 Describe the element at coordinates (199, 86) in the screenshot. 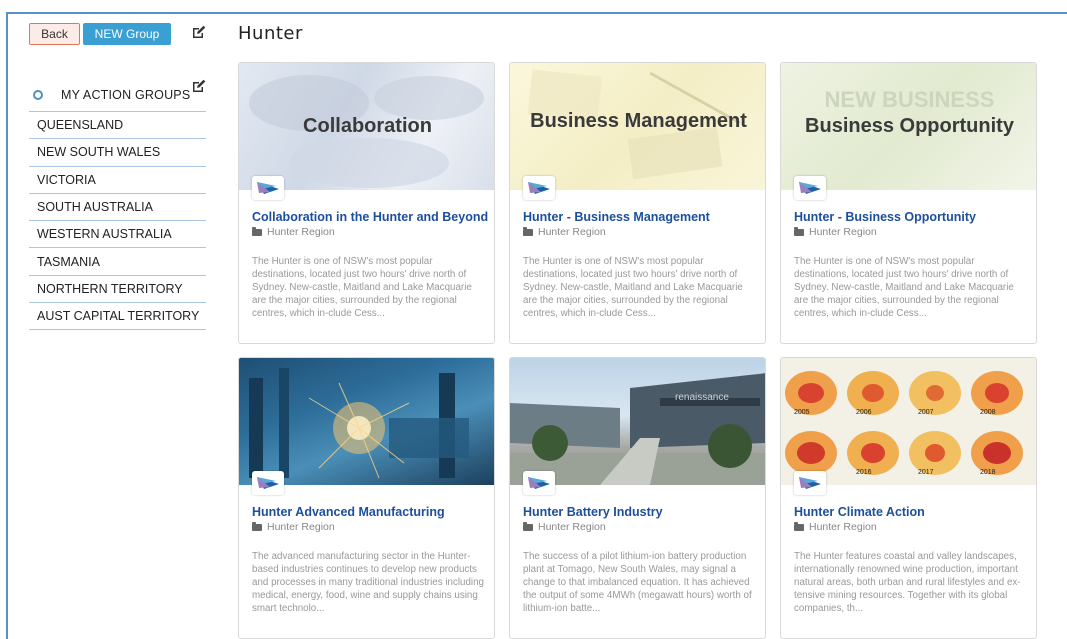

I see `edit-groups-icon` at that location.